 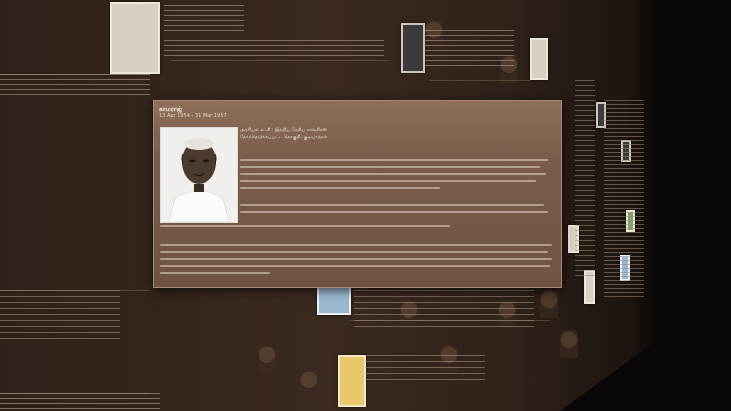 I want to click on party-text: அரசியல் கட்சி : இந்திய தேசிய காங்கிரஸ், so click(x=284, y=130).